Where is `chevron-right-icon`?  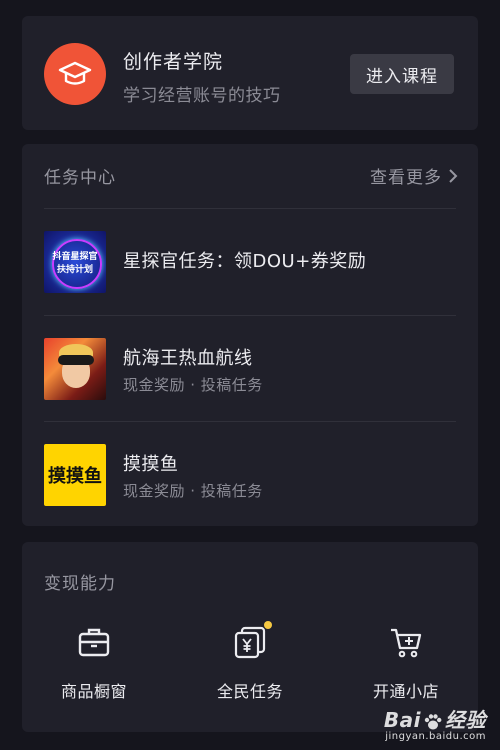
chevron-right-icon is located at coordinates (453, 175).